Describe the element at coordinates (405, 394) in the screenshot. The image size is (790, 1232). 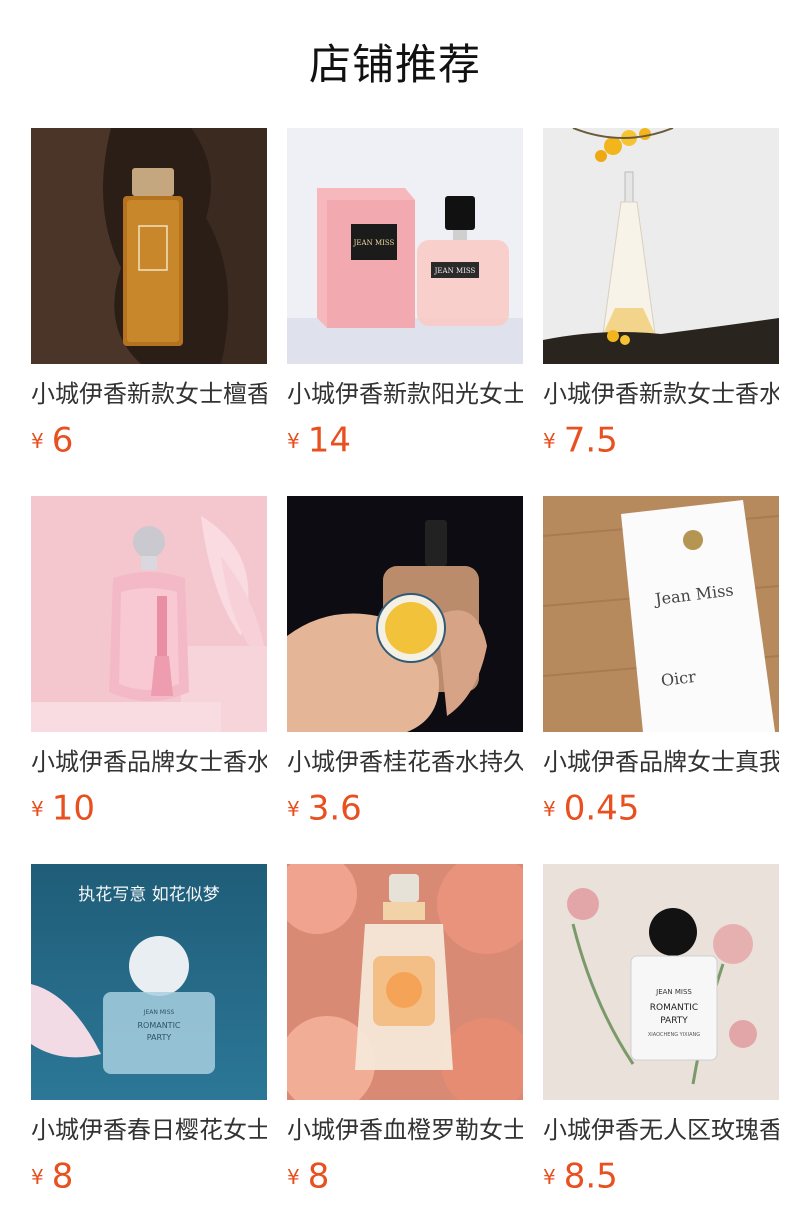
I see `product-name: 小城伊香新款阳光女士香水` at that location.